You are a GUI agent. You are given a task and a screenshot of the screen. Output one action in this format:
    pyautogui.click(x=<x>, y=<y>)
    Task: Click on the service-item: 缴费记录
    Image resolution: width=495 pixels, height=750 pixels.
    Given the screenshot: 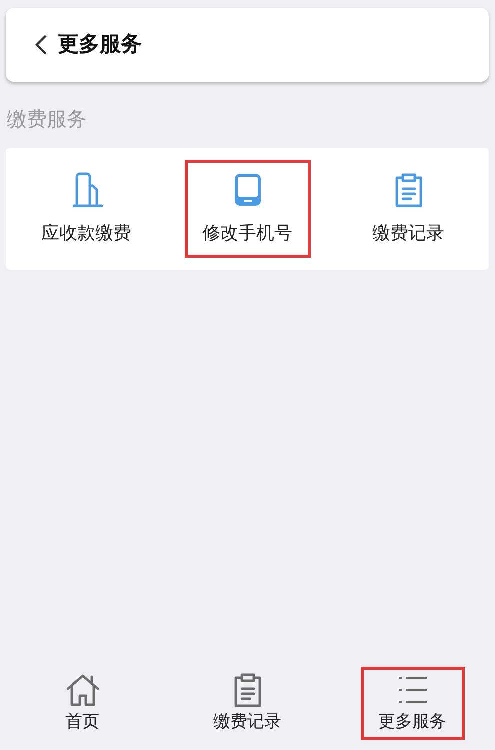 What is the action you would take?
    pyautogui.click(x=409, y=209)
    